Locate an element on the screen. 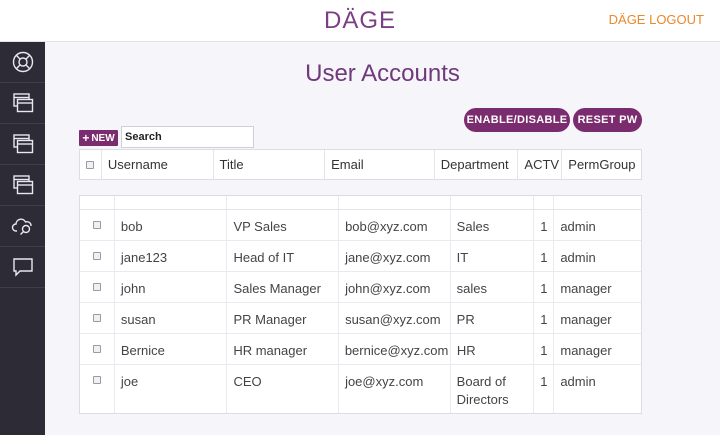 Image resolution: width=720 pixels, height=435 pixels. sidebar-item-support is located at coordinates (22, 62).